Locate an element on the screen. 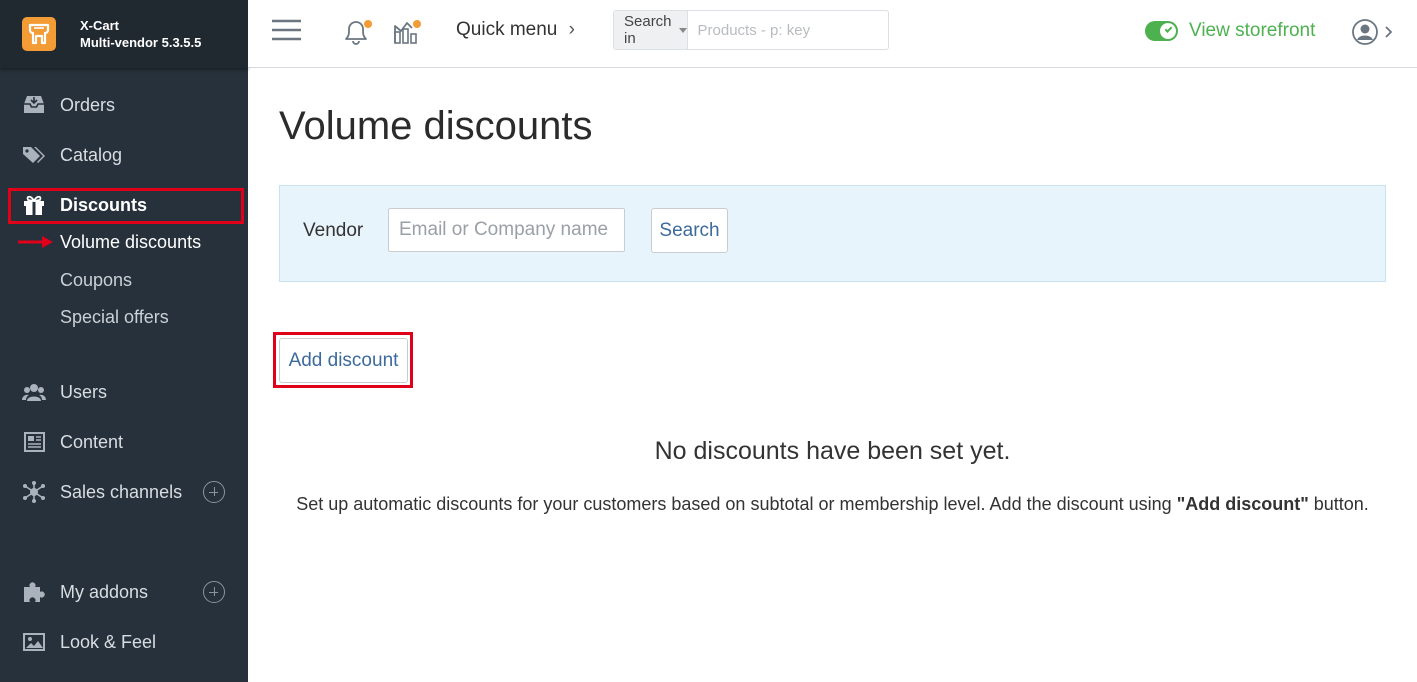  sidebar-item-content: Content is located at coordinates (124, 442).